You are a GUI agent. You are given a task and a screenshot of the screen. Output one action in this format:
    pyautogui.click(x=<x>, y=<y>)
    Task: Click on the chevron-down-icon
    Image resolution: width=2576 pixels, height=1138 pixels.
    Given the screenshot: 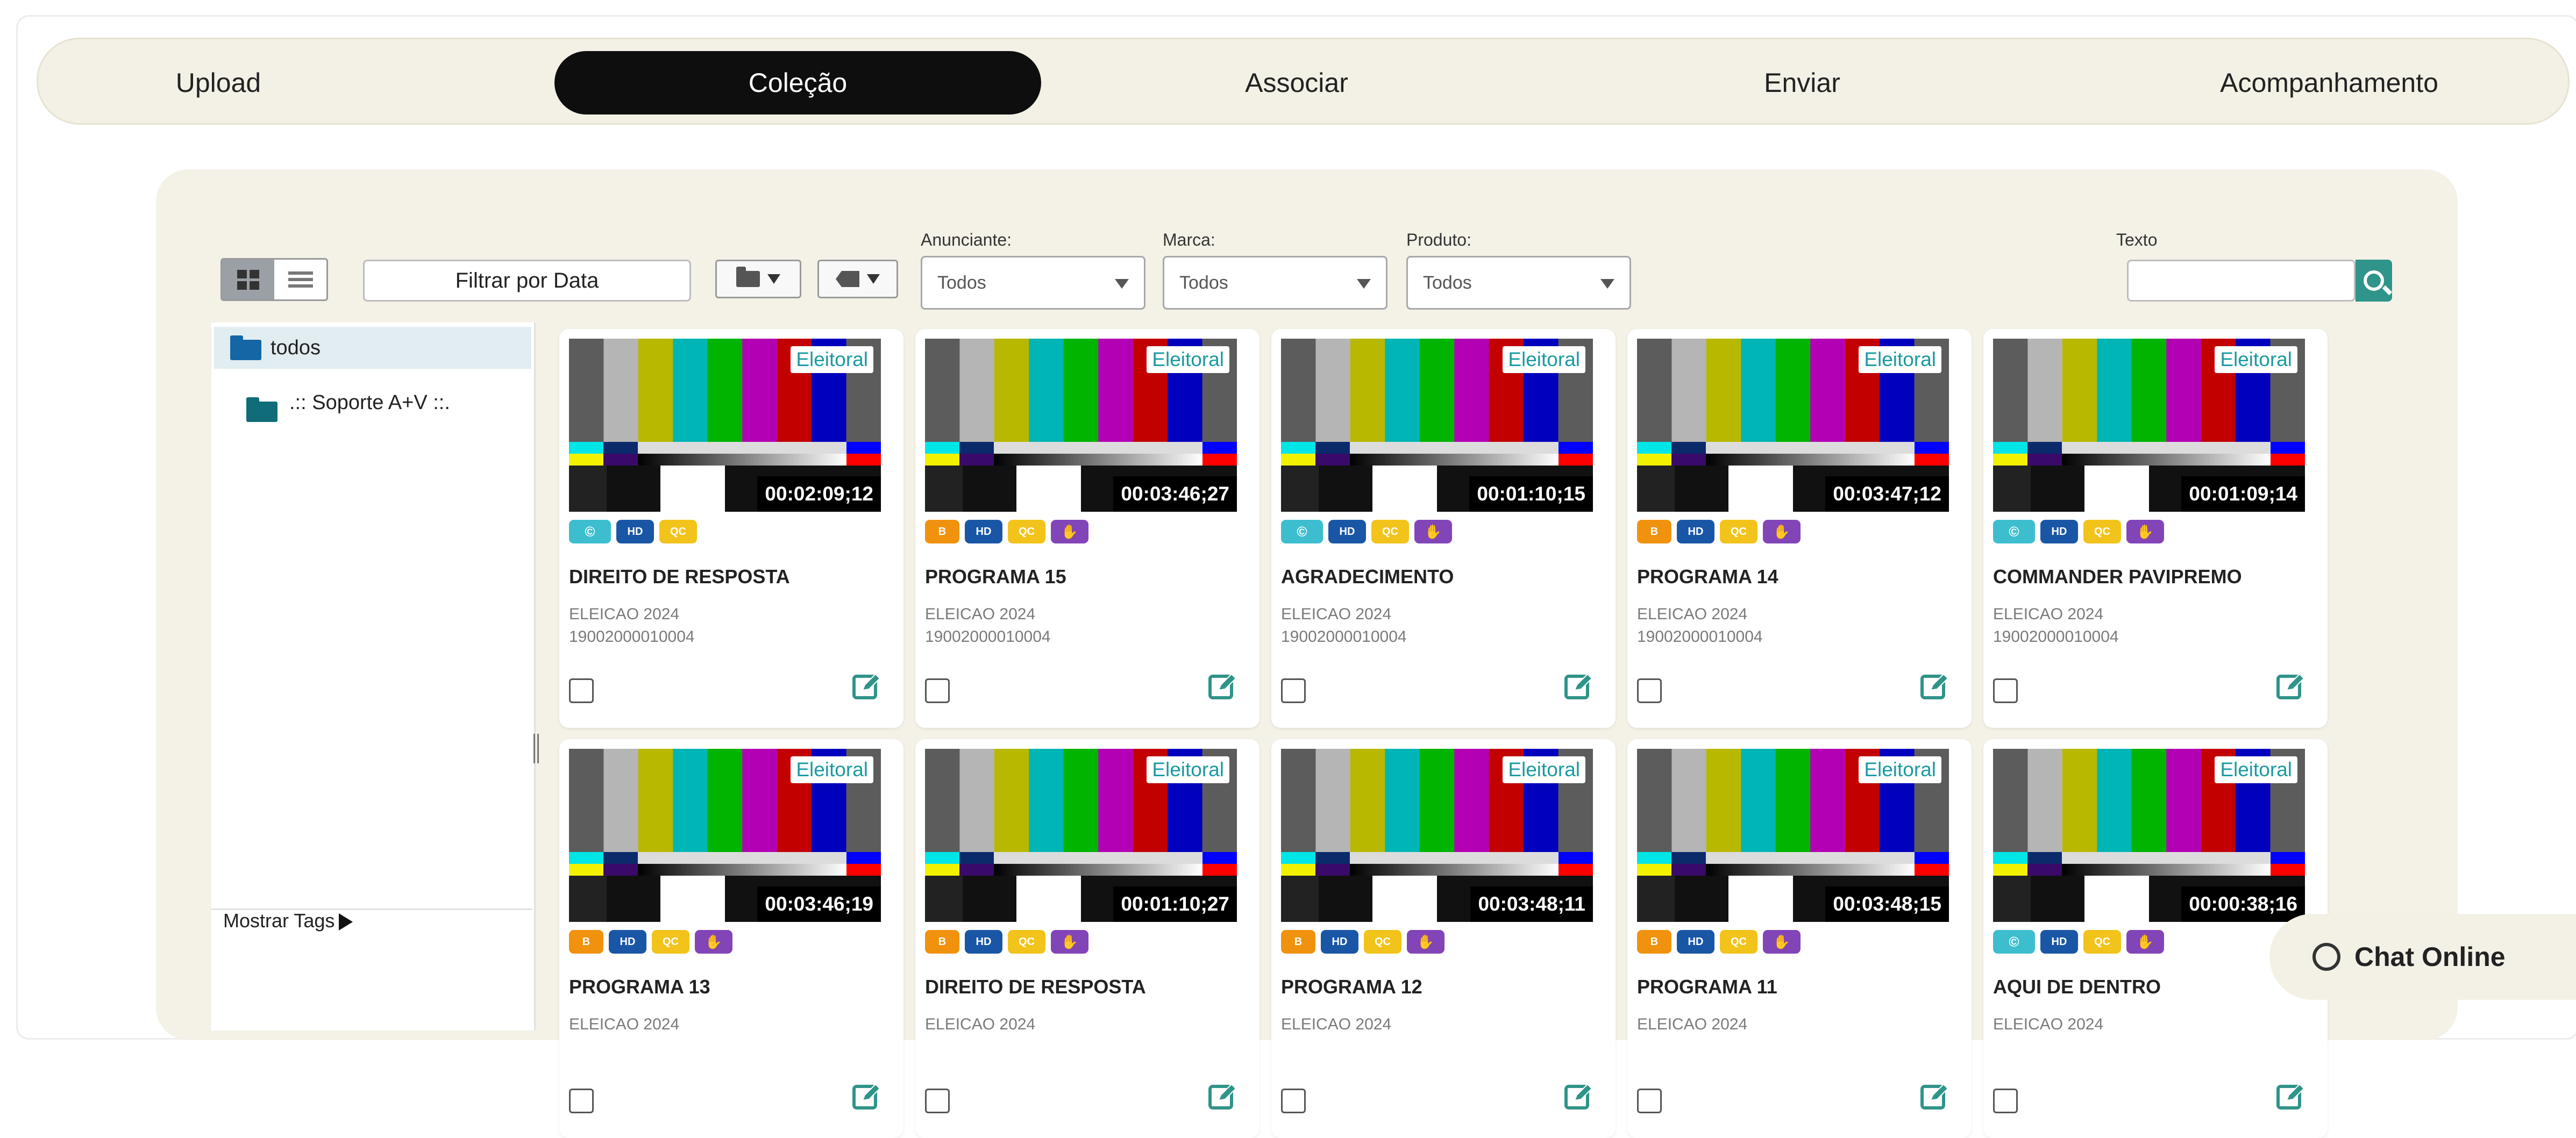 What is the action you would take?
    pyautogui.click(x=774, y=279)
    